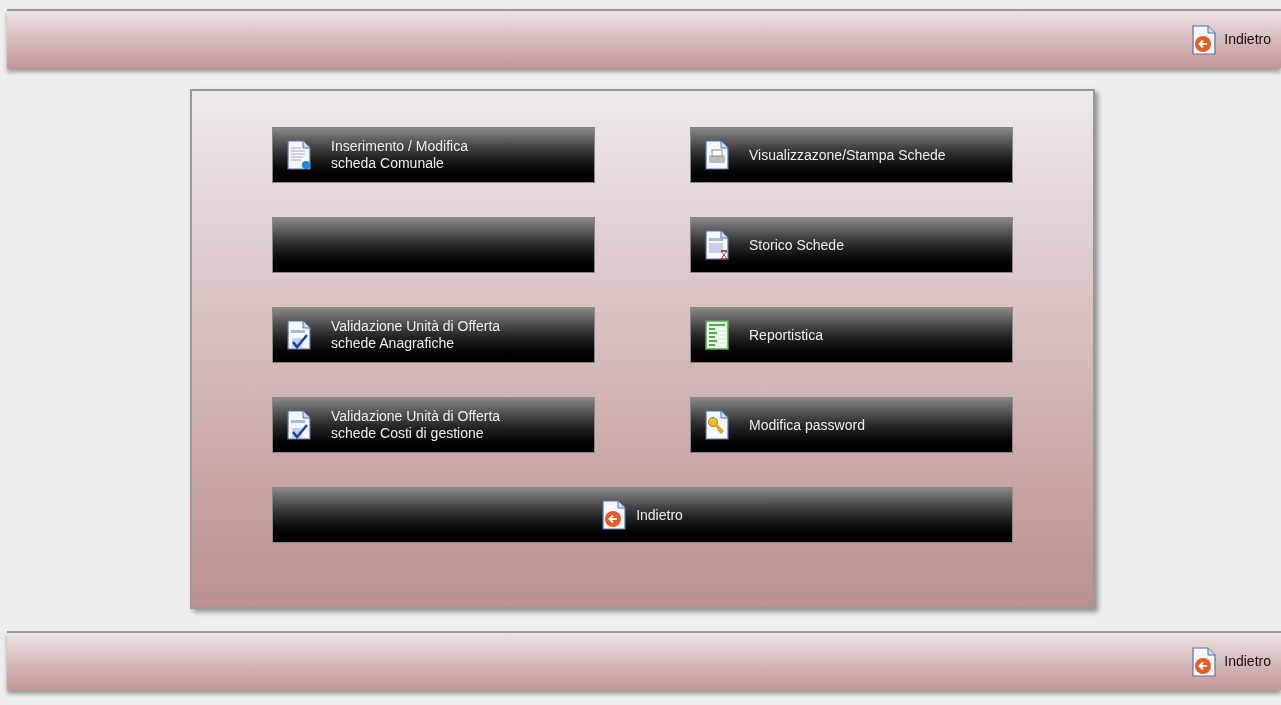 The image size is (1281, 705). I want to click on menu-button: Storico Schede, so click(851, 245).